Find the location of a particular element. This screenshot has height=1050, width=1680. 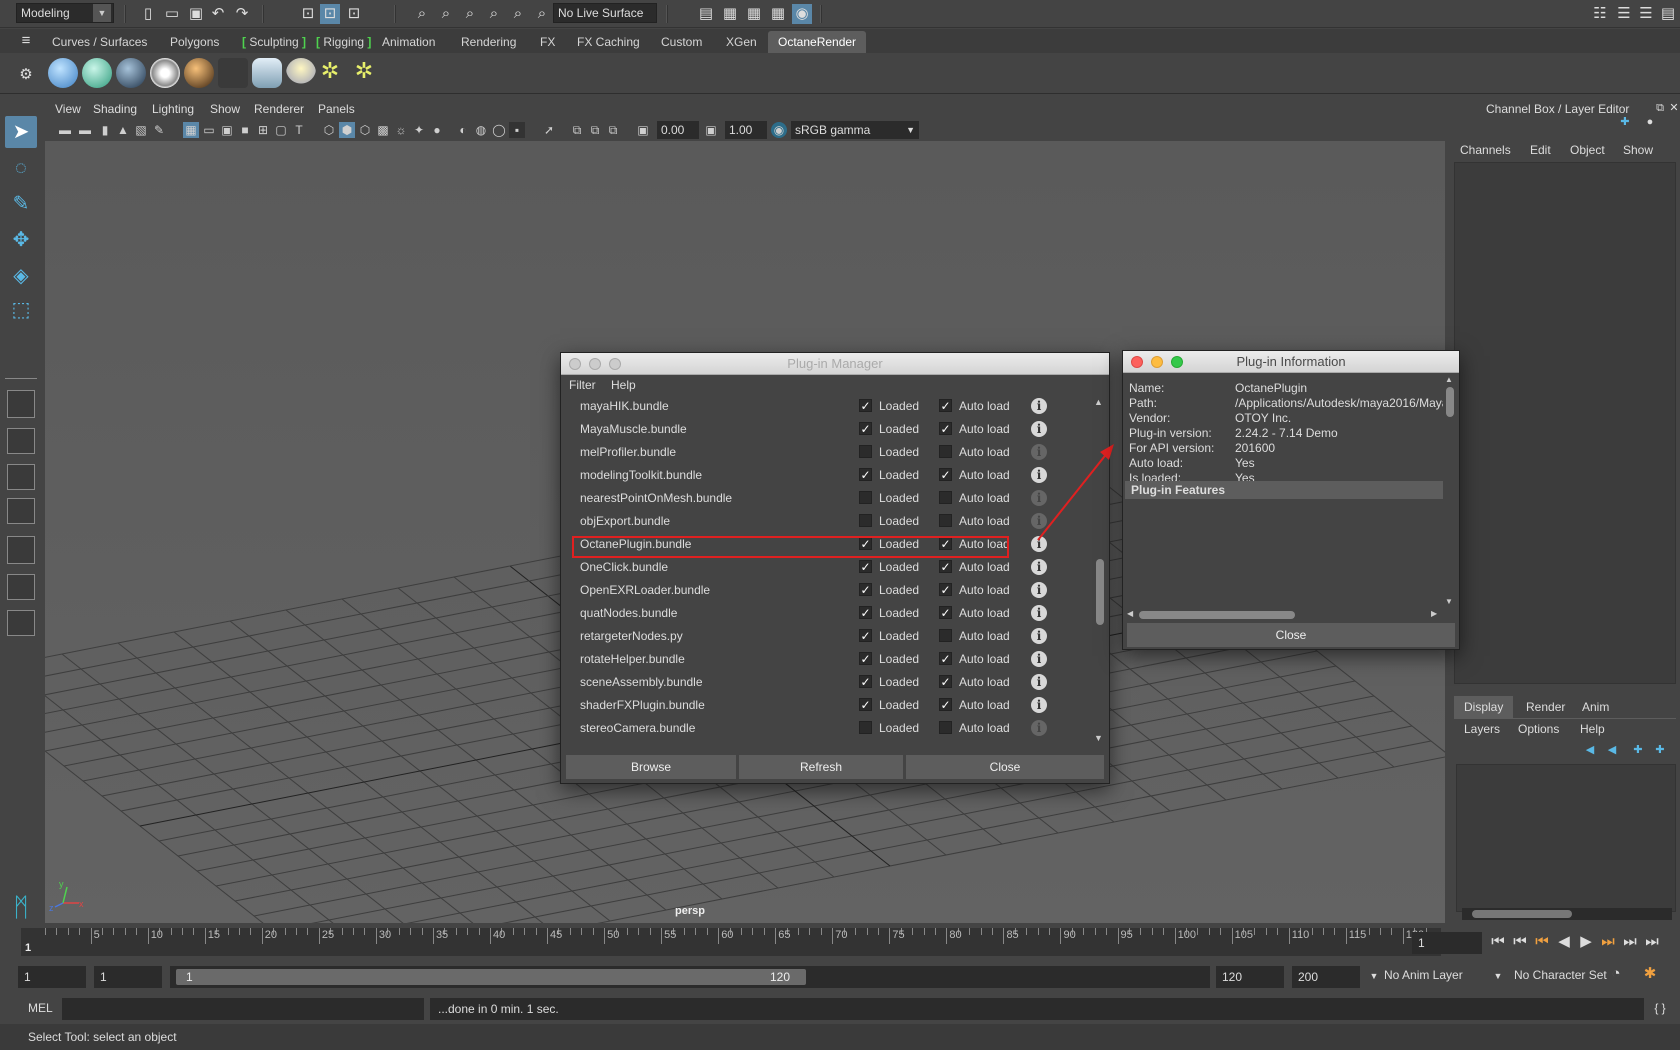

film-gate-icon: ▭ is located at coordinates (209, 130).